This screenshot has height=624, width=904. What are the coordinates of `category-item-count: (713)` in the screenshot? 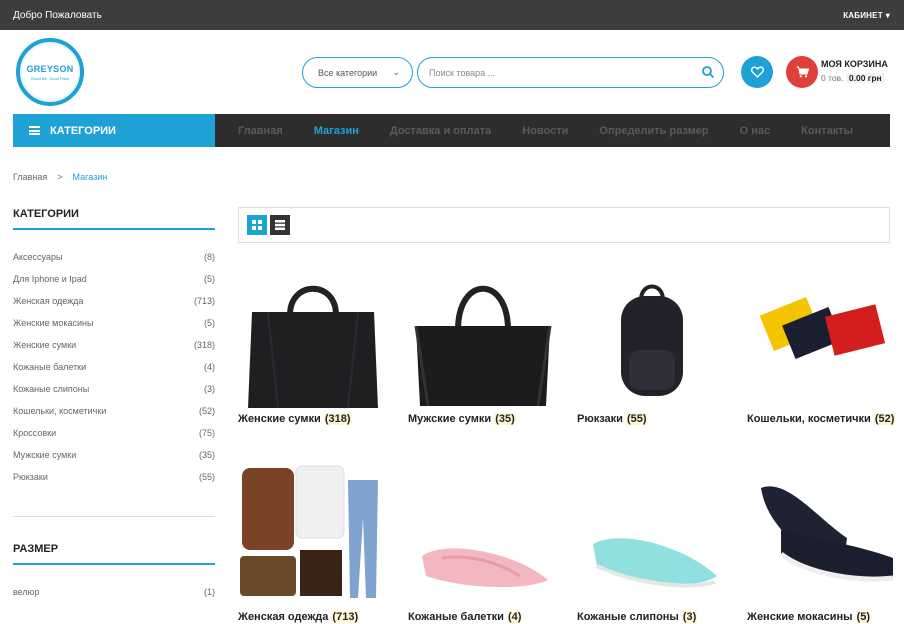 It's located at (204, 301).